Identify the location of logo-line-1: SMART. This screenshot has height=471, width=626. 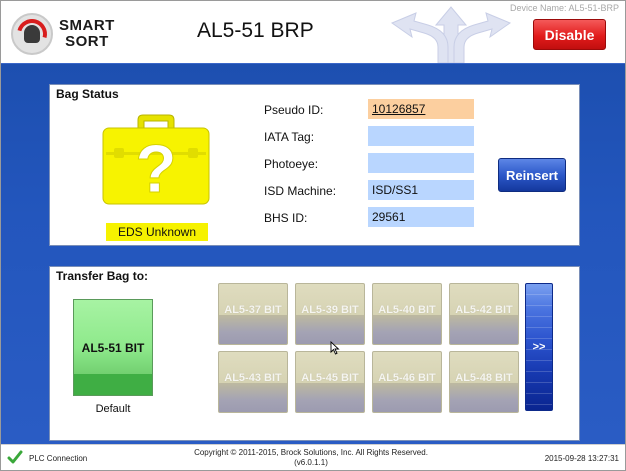
(87, 25).